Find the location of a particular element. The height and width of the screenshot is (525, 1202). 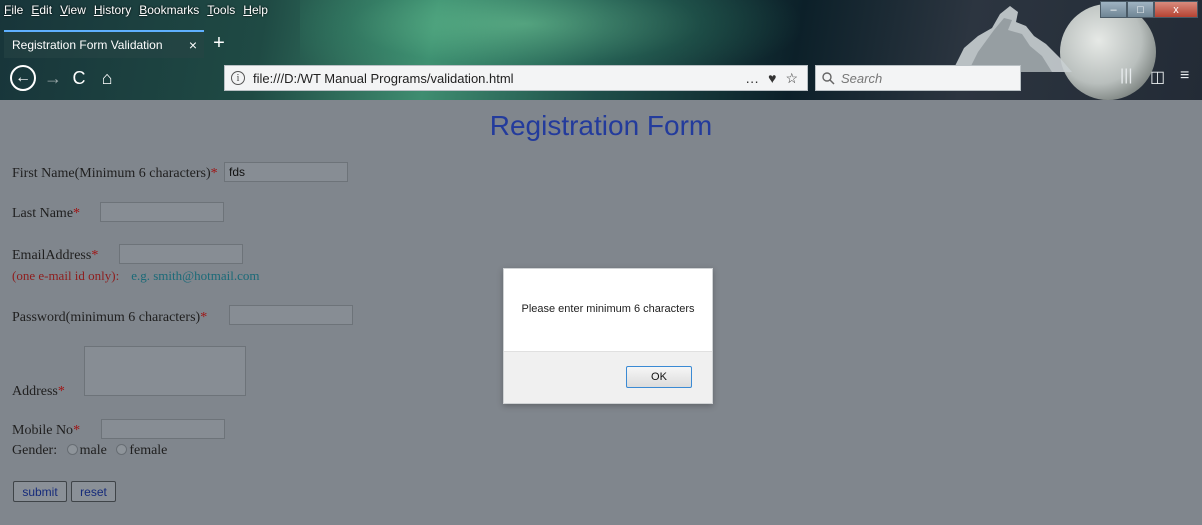

tab-strip: Registration Form Validation × + is located at coordinates (601, 44).